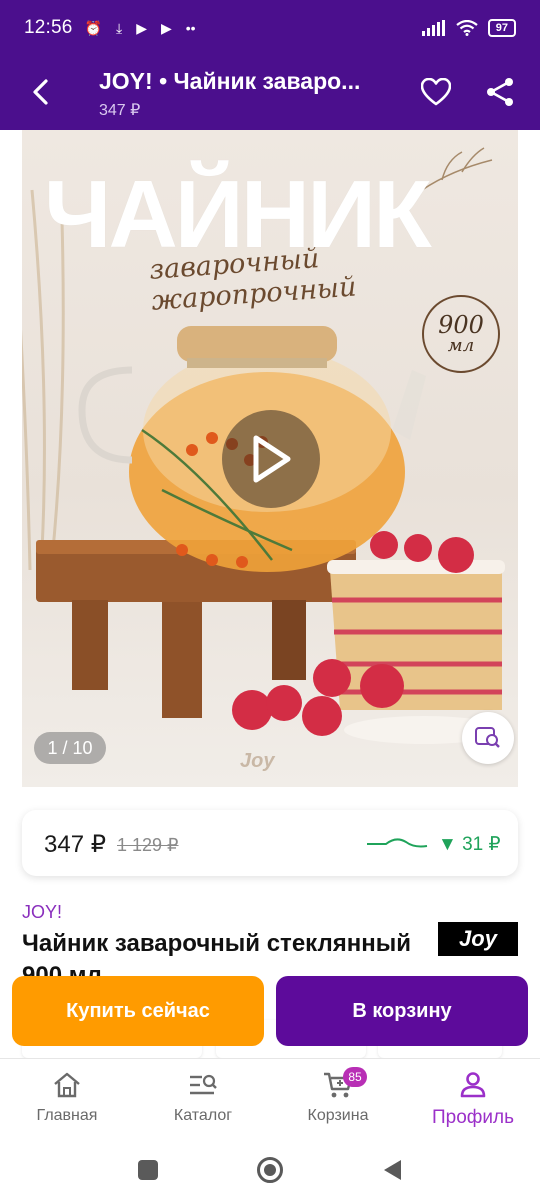 Image resolution: width=540 pixels, height=1200 pixels. I want to click on home-icon, so click(67, 1085).